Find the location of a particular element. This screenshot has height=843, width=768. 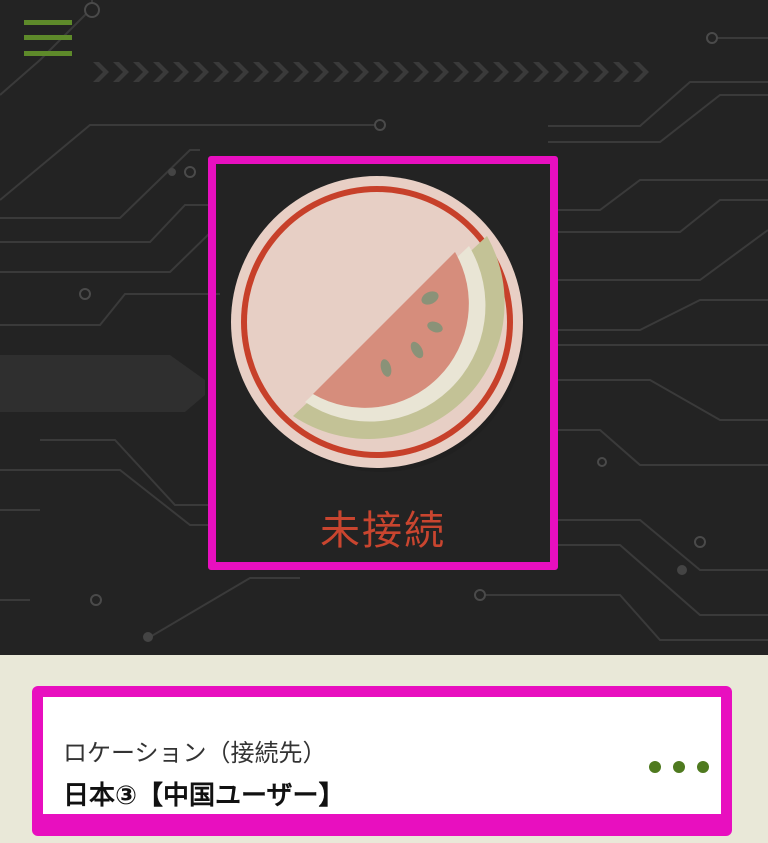

location-value: 日本③【中国ユーザー】 is located at coordinates (204, 796).